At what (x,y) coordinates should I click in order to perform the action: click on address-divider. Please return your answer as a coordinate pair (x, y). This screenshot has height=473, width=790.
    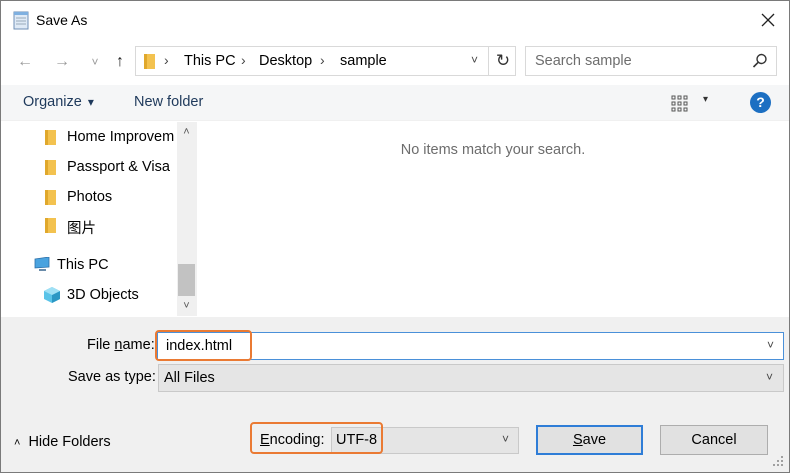
    Looking at the image, I should click on (488, 61).